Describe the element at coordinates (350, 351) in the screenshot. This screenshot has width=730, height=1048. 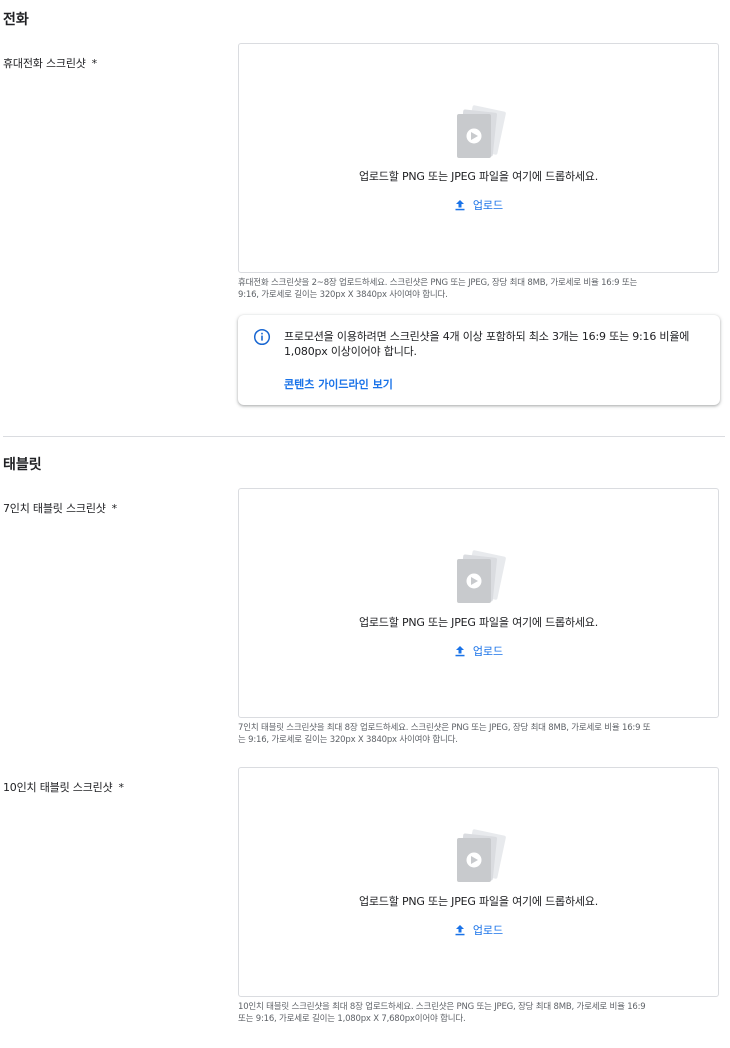
I see `info-line: 1,080px 이상이어야 합니다.` at that location.